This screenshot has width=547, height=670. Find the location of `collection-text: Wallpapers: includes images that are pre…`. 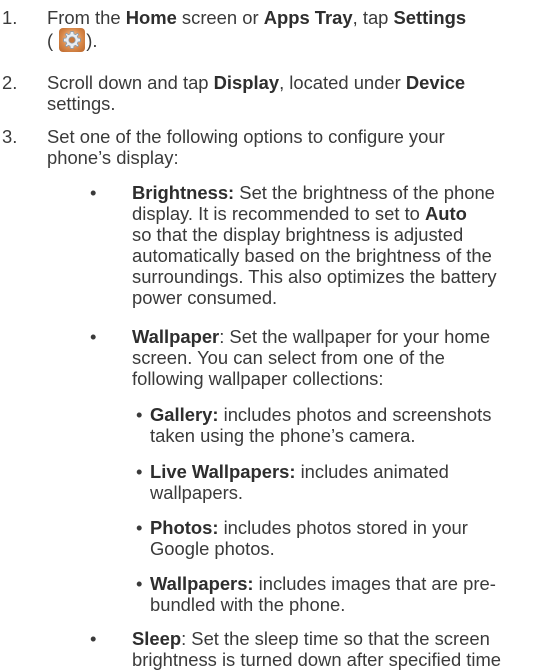

collection-text: Wallpapers: includes images that are pre… is located at coordinates (323, 594).